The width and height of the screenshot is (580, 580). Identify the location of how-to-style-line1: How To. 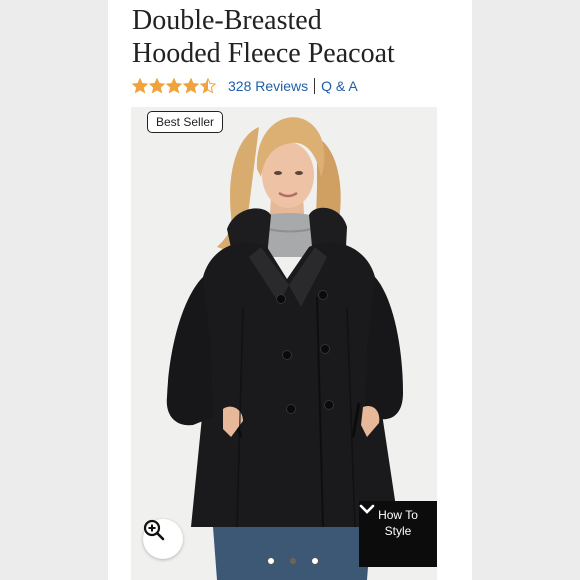
(398, 515).